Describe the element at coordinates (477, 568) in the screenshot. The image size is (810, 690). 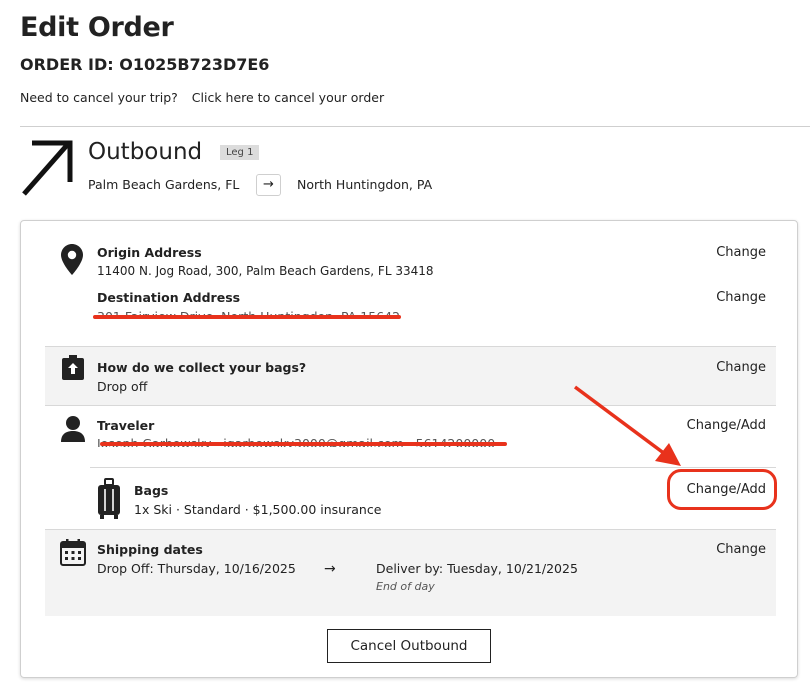
I see `deliver-by-date: Deliver by: Tuesday, 10/21/2025` at that location.